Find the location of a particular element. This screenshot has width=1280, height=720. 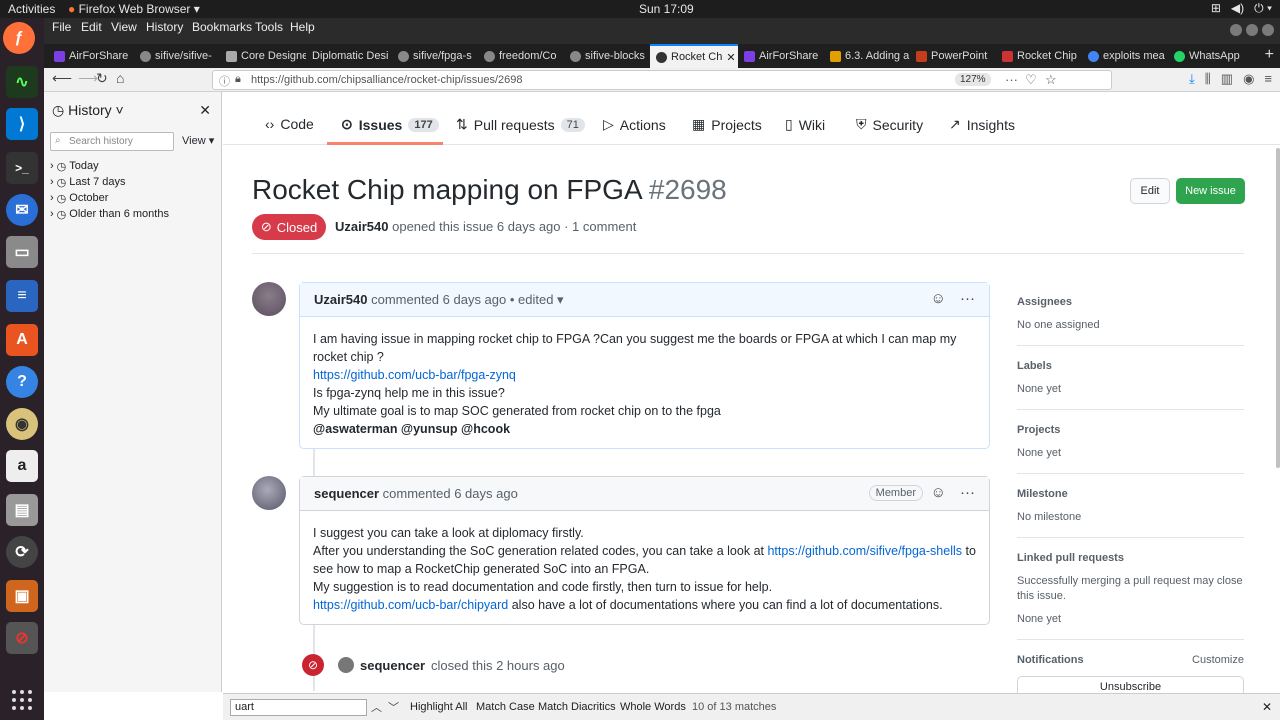

sidebar-labels: Labels None yet is located at coordinates (1130, 382).